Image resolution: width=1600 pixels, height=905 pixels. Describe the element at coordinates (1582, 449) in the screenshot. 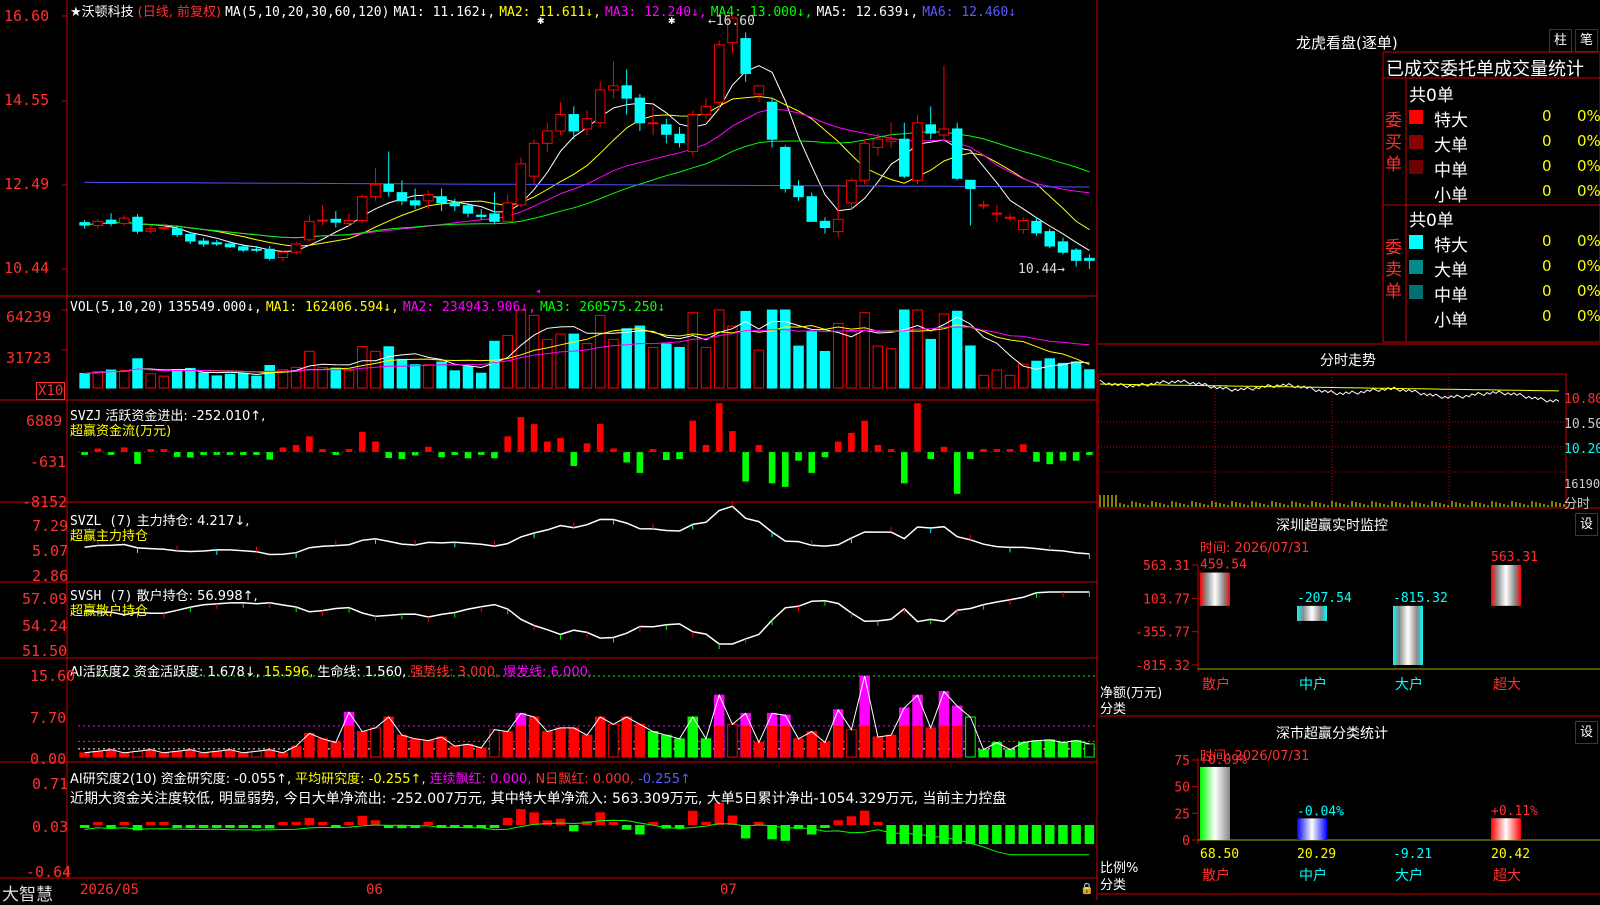

I see `intraday-tick-3: 10.20` at that location.